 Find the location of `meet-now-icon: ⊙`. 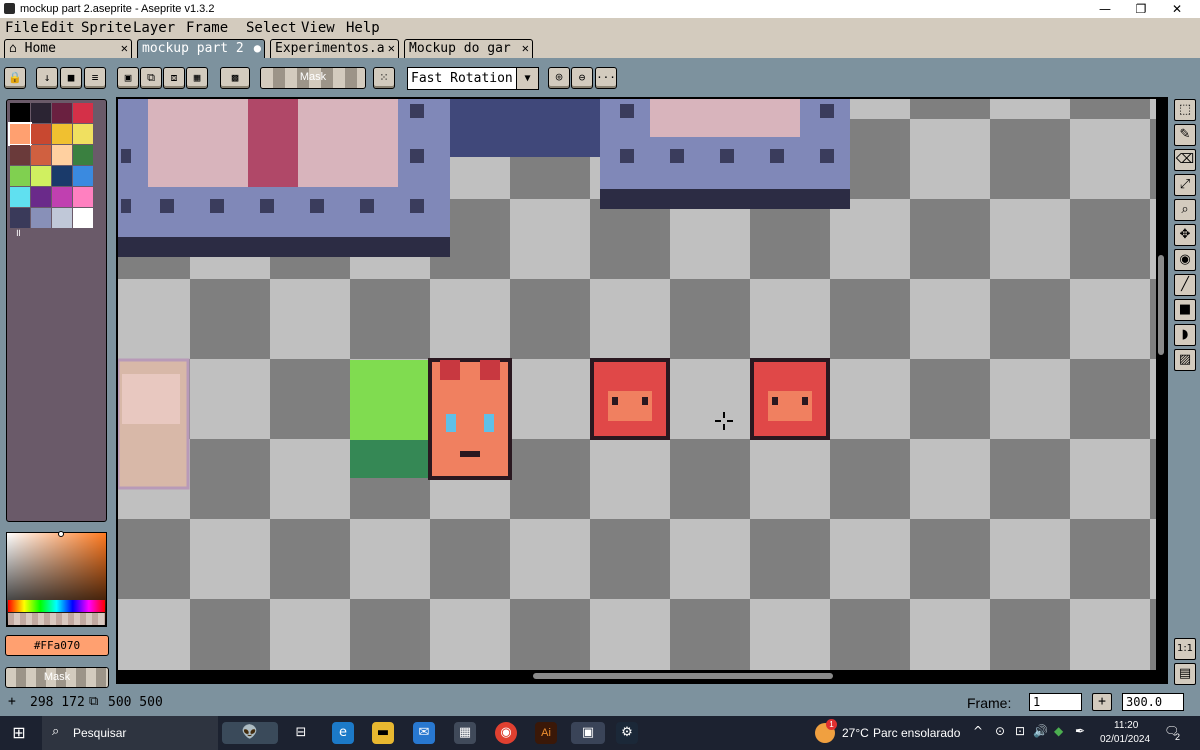

meet-now-icon: ⊙ is located at coordinates (1000, 731).